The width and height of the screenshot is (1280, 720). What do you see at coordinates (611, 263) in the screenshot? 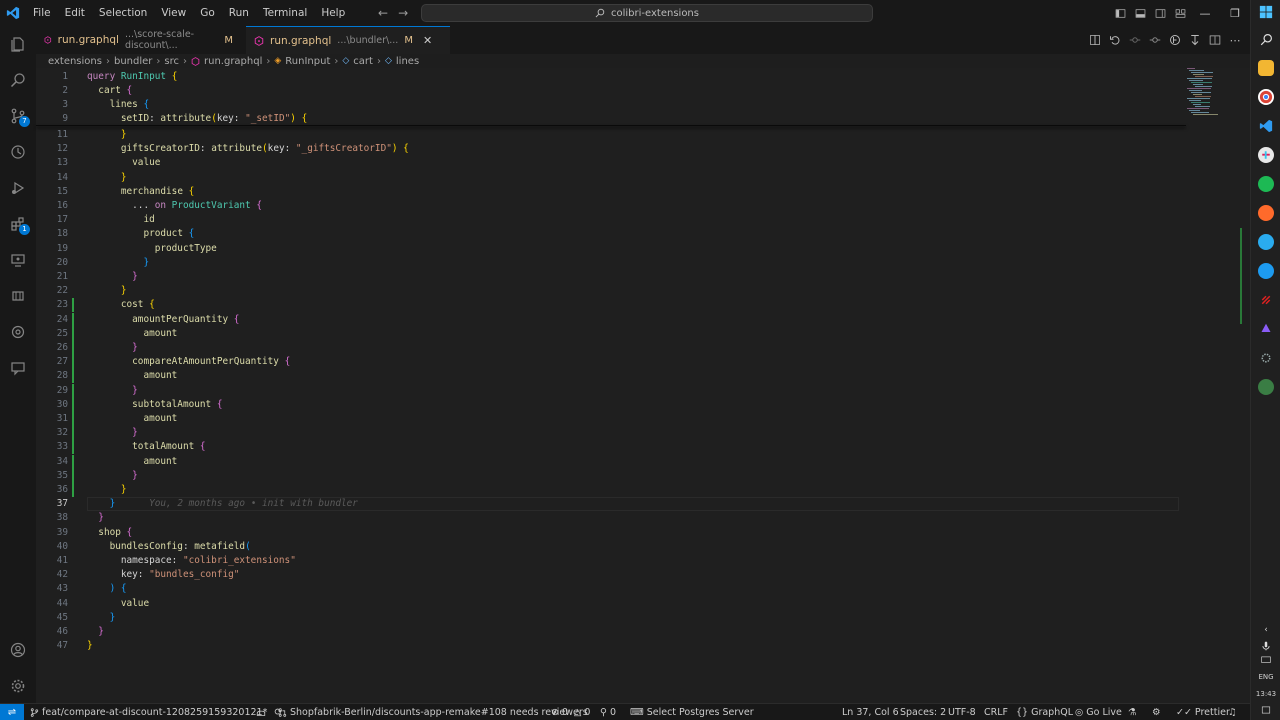
I see `code-line: 20 }` at bounding box center [611, 263].